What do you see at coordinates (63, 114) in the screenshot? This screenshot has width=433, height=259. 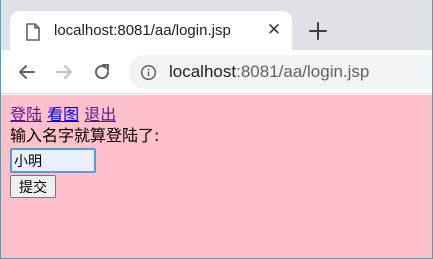 I see `view-image-link: 看图` at bounding box center [63, 114].